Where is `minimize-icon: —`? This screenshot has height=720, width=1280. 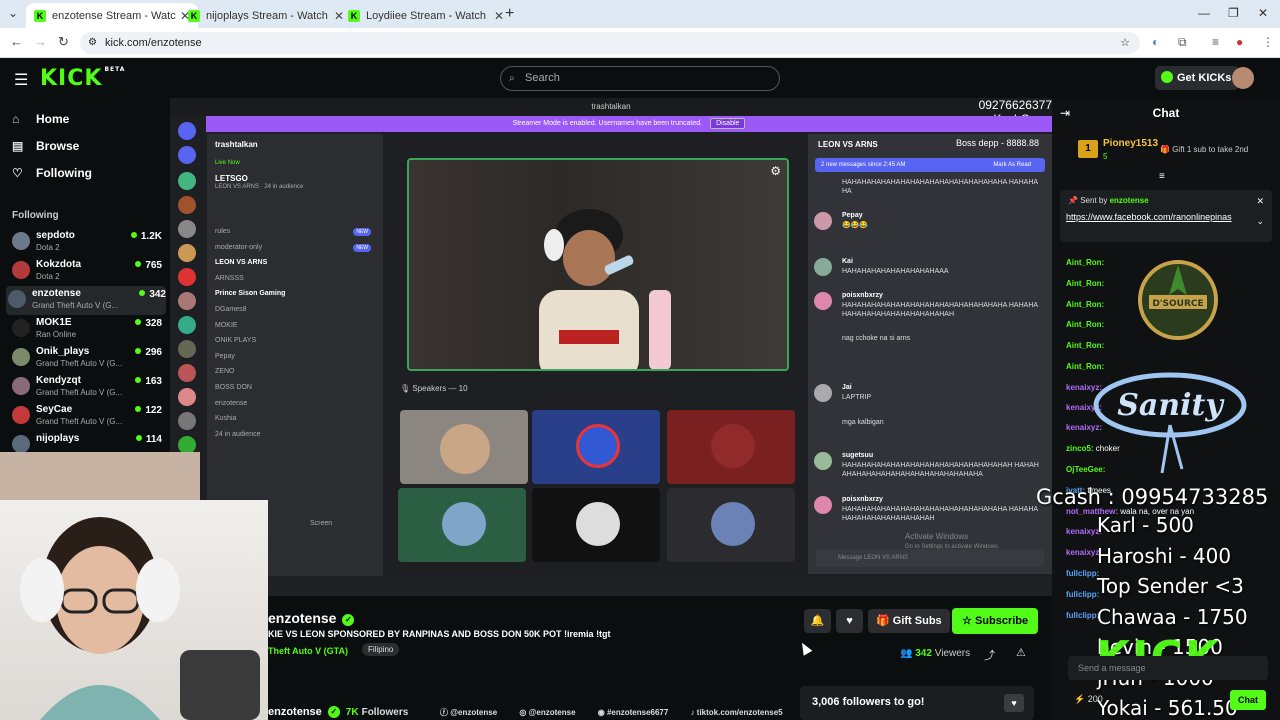
minimize-icon: — is located at coordinates (1204, 13).